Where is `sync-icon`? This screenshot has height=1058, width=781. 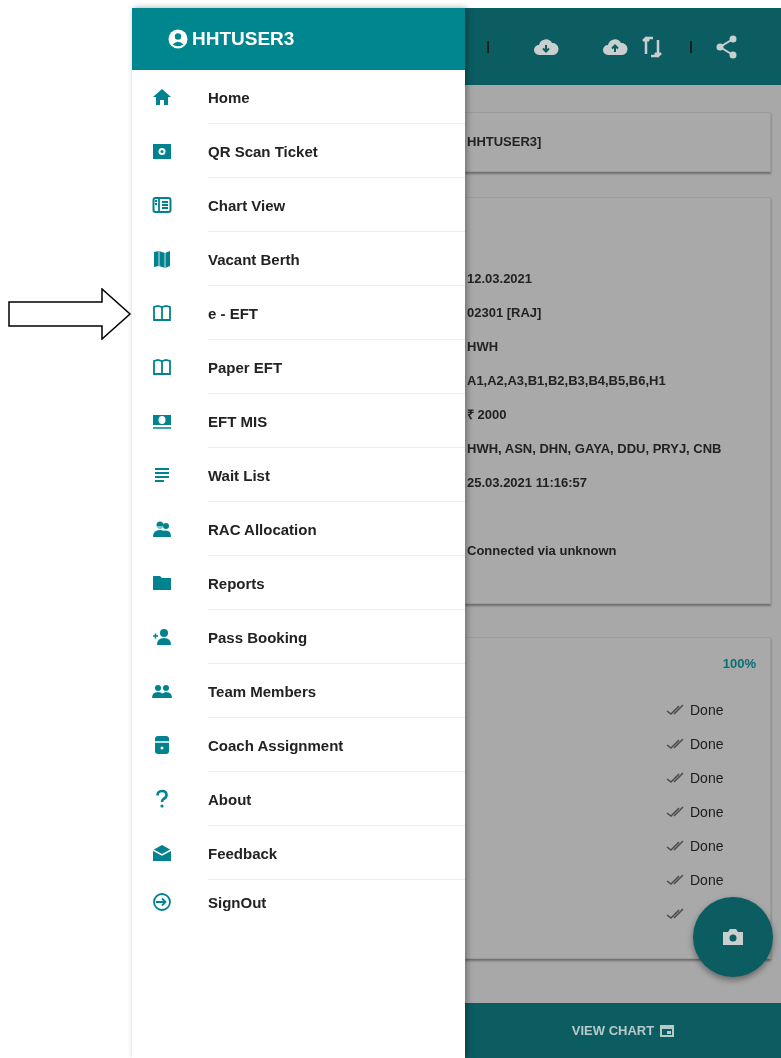 sync-icon is located at coordinates (652, 46).